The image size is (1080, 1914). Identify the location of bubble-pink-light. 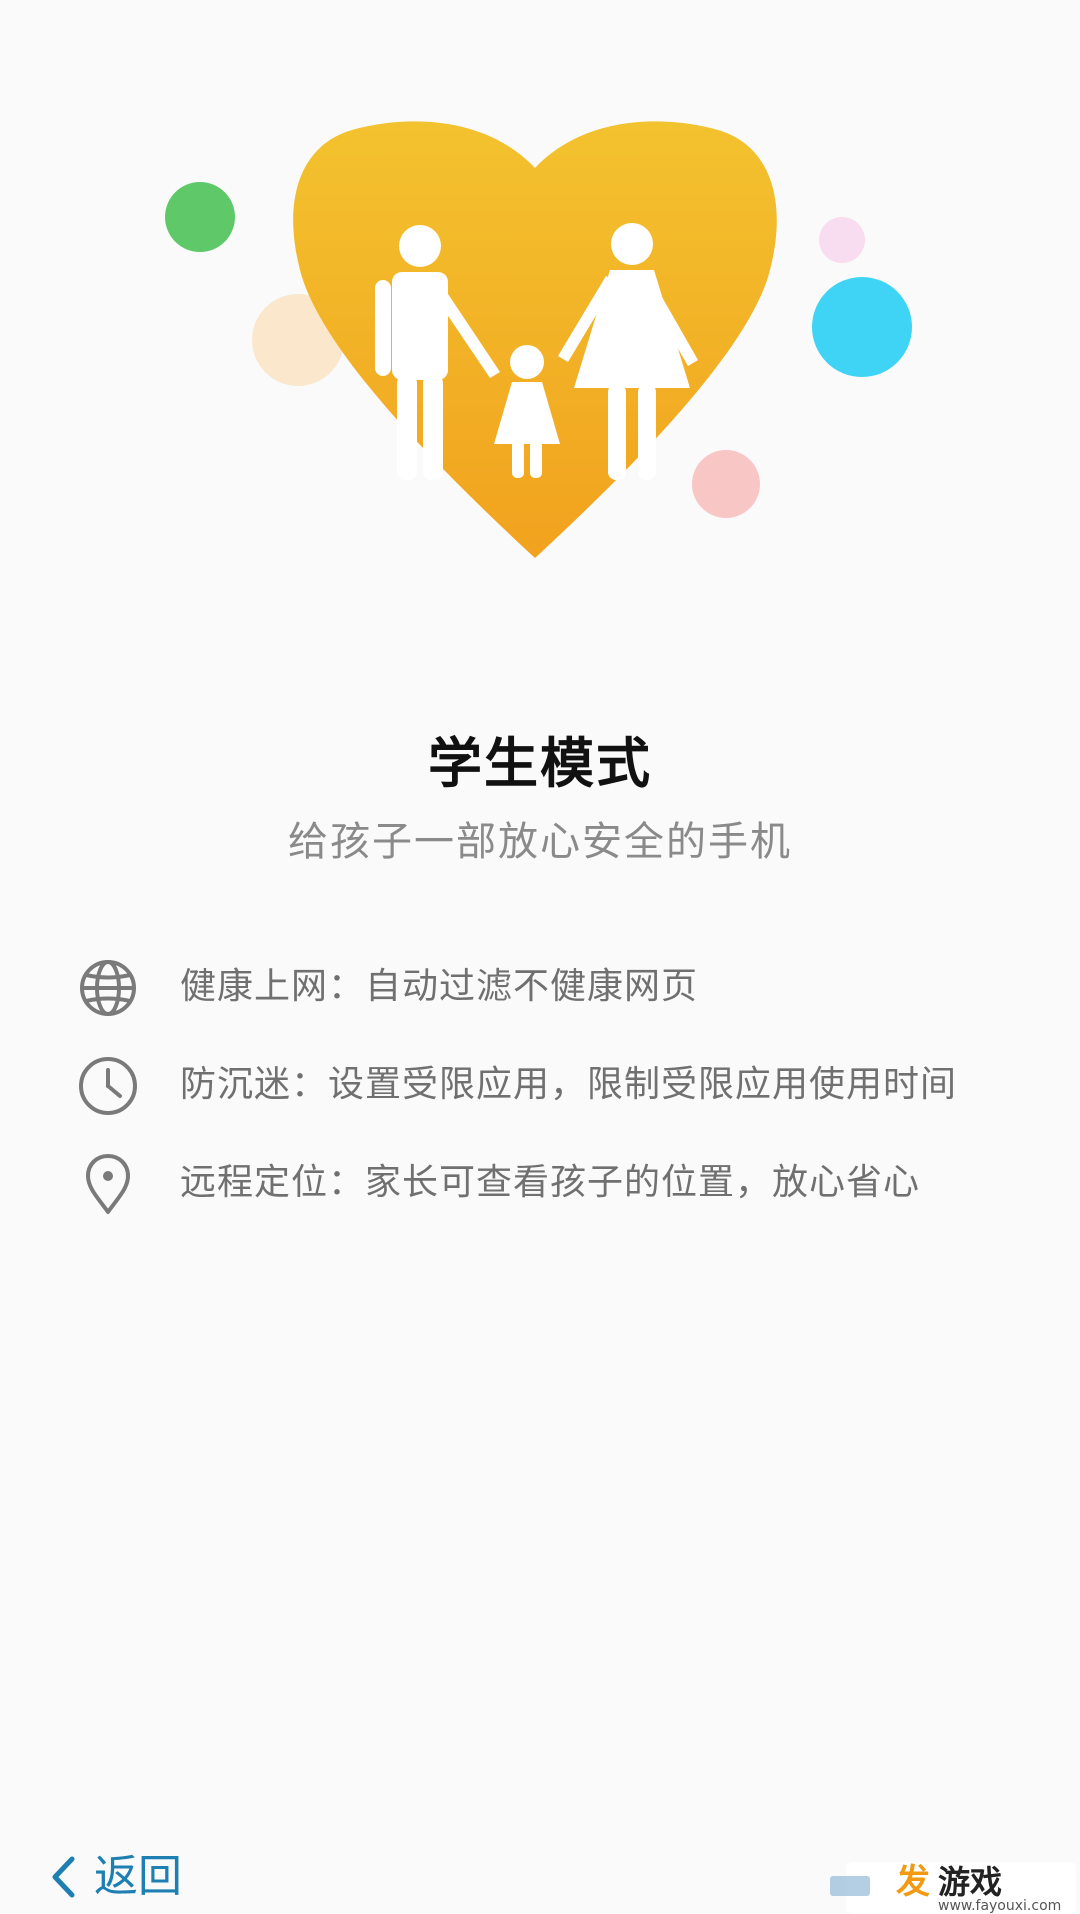
(842, 240).